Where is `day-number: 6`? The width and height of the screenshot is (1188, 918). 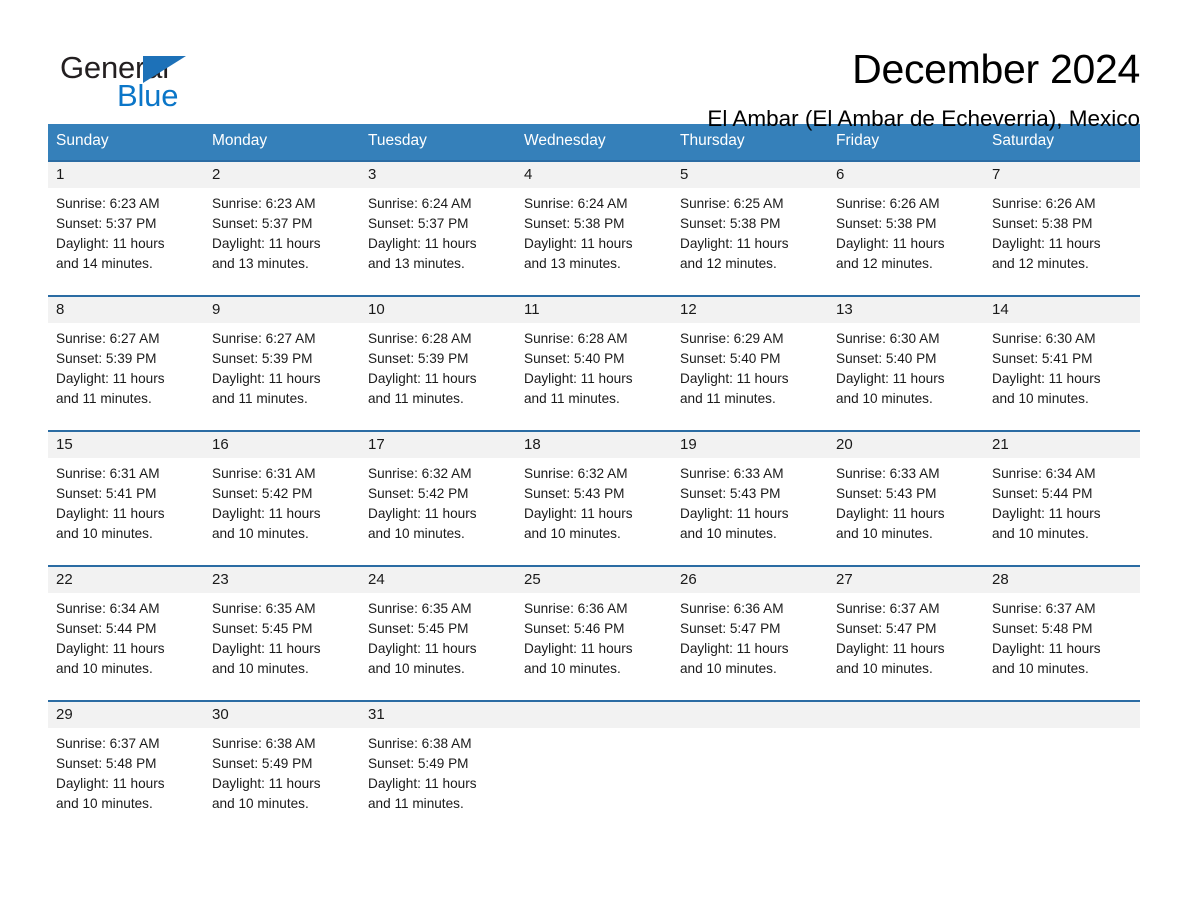 day-number: 6 is located at coordinates (906, 174).